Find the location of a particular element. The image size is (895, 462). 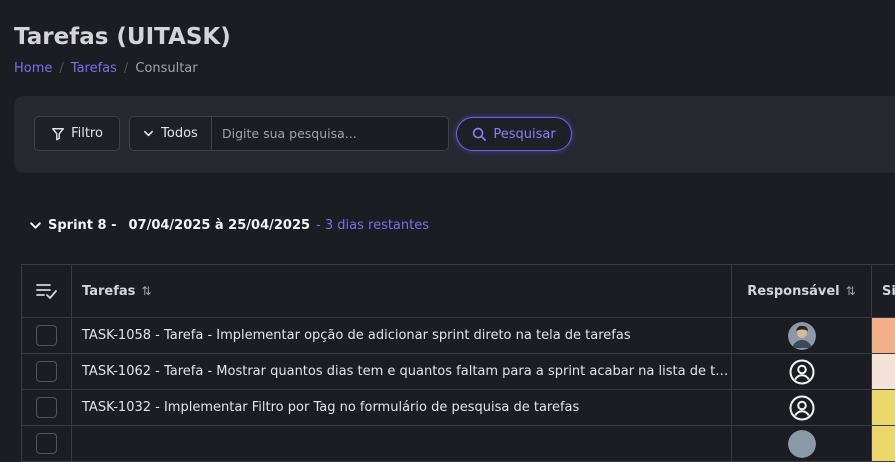

column-header-task-label: Tarefas is located at coordinates (108, 291).